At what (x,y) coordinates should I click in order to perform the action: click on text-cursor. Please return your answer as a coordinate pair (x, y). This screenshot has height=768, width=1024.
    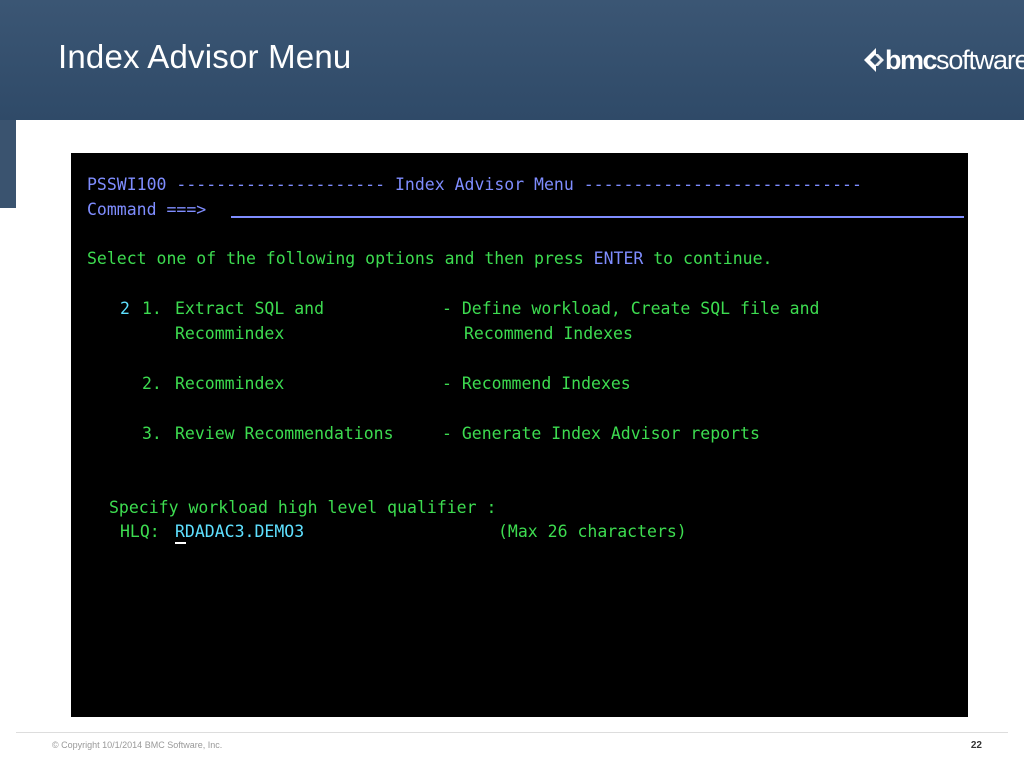
    Looking at the image, I should click on (180, 543).